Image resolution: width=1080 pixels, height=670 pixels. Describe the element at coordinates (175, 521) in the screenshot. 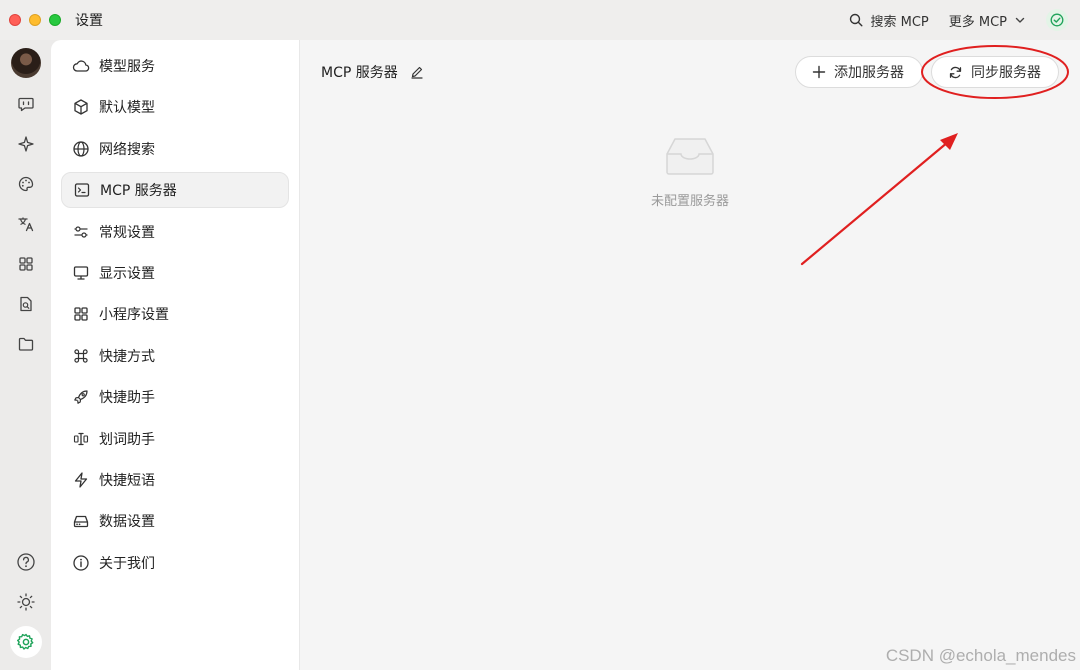

I see `nav-item-data-settings: 数据设置` at that location.